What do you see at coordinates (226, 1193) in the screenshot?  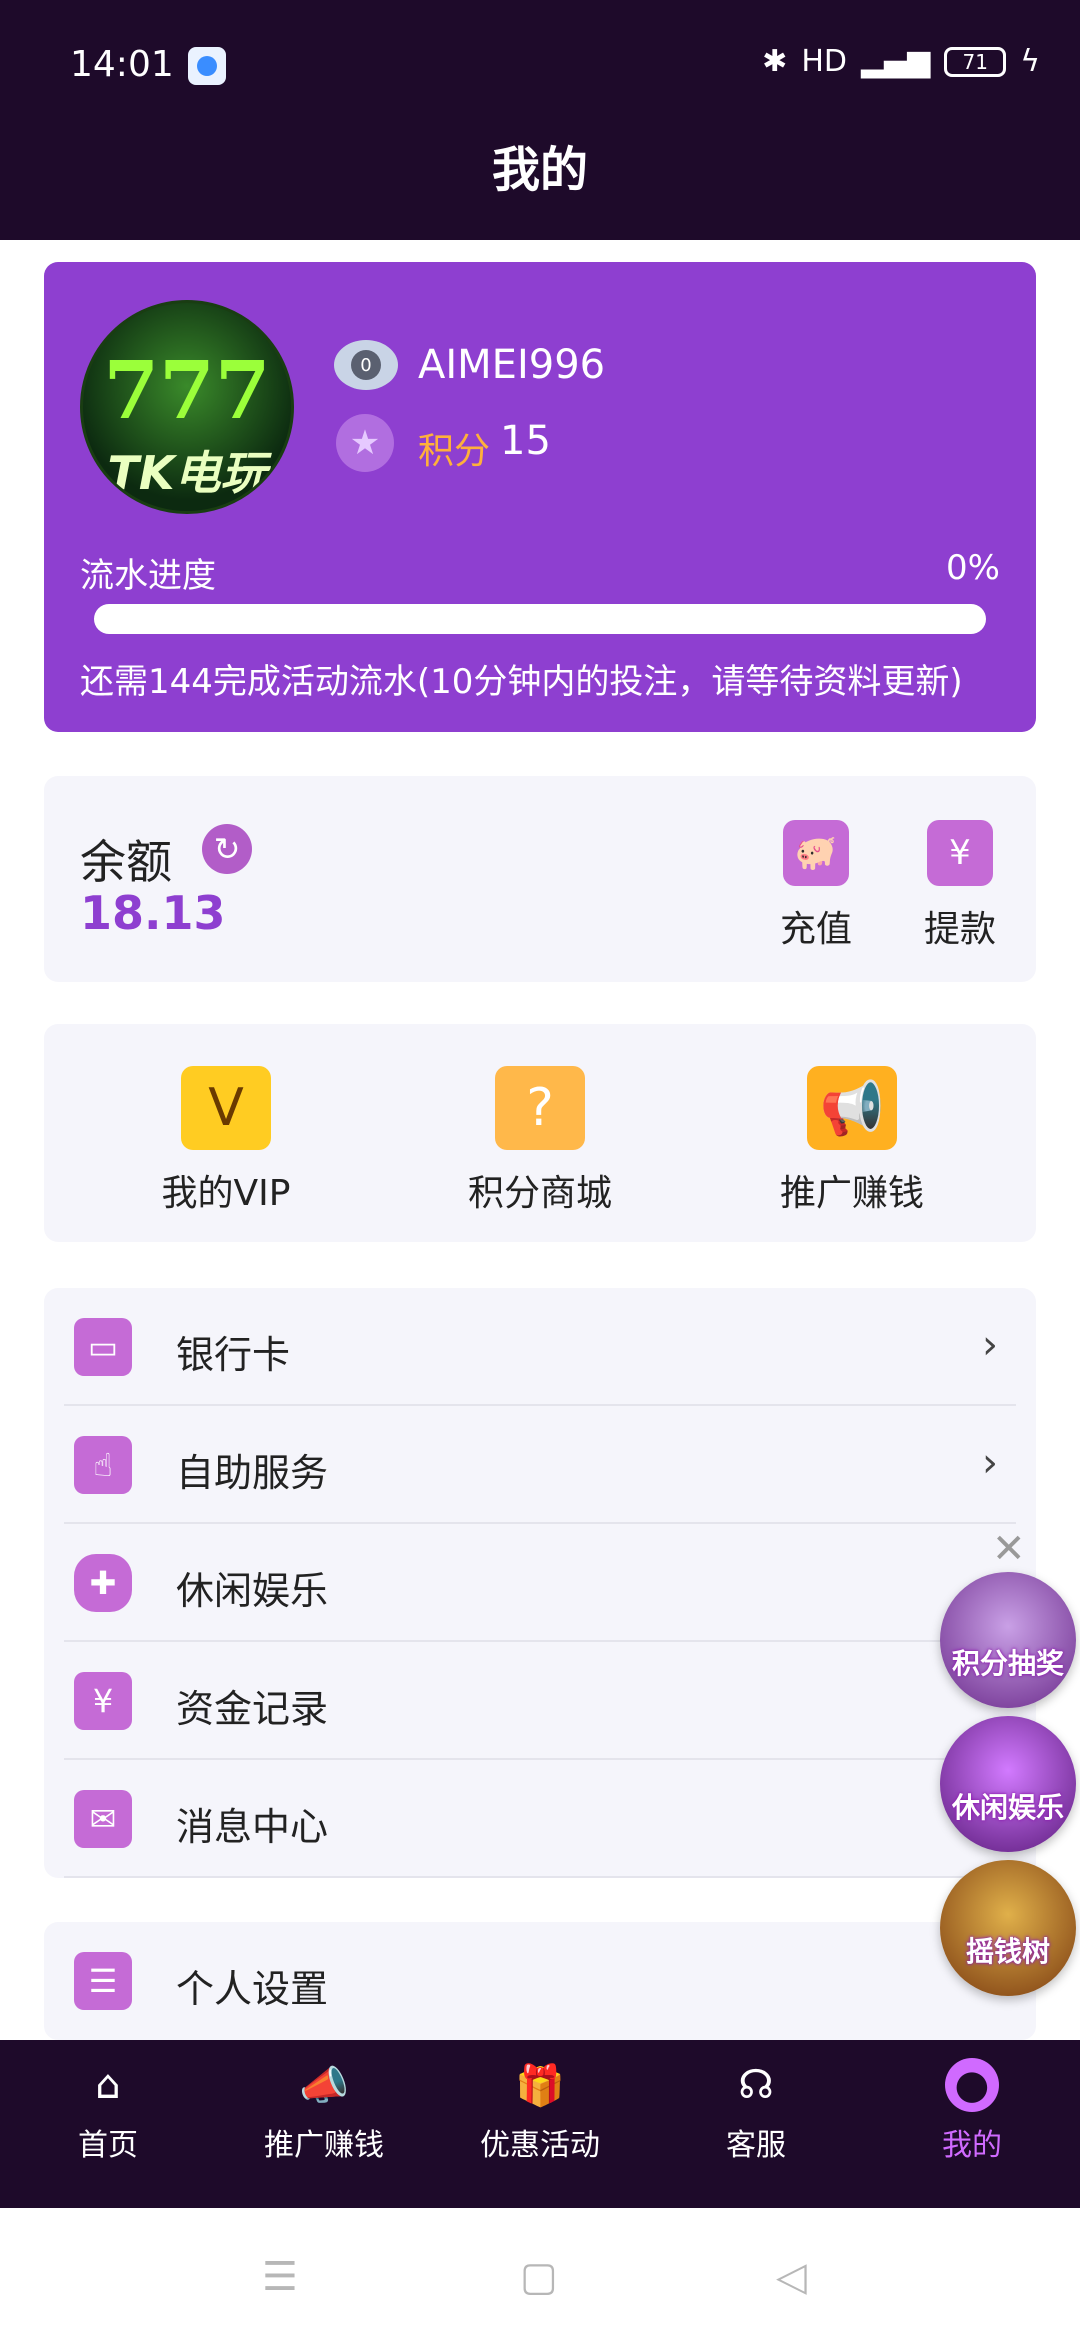 I see `my-vip-label: 我的VIP` at bounding box center [226, 1193].